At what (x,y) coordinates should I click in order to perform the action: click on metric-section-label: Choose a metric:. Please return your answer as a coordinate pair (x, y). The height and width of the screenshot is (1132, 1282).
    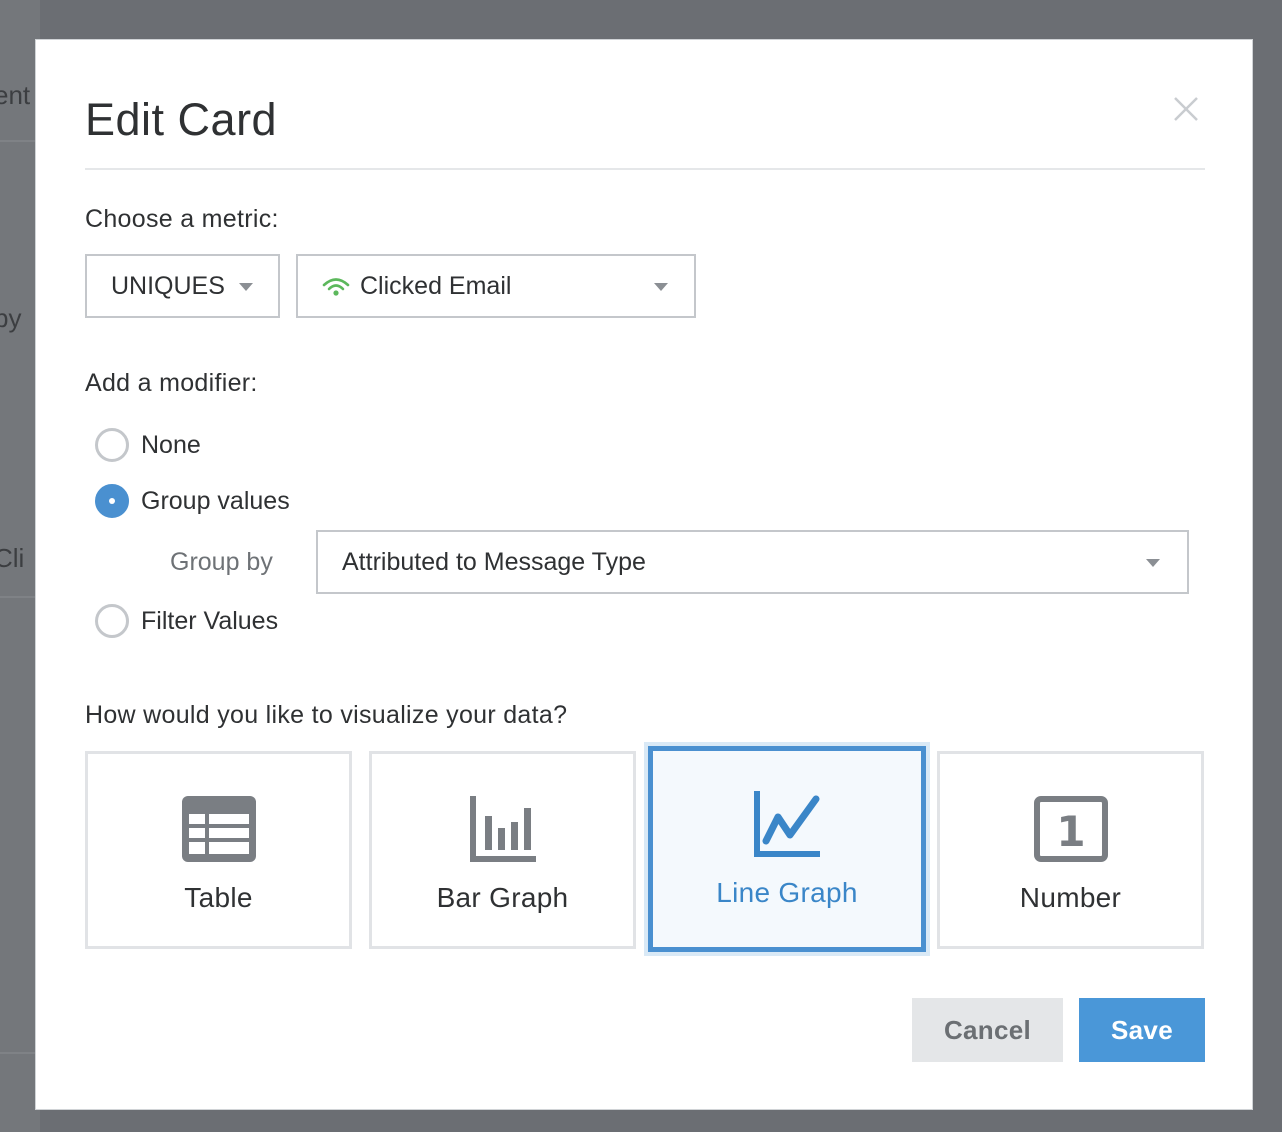
    Looking at the image, I should click on (182, 219).